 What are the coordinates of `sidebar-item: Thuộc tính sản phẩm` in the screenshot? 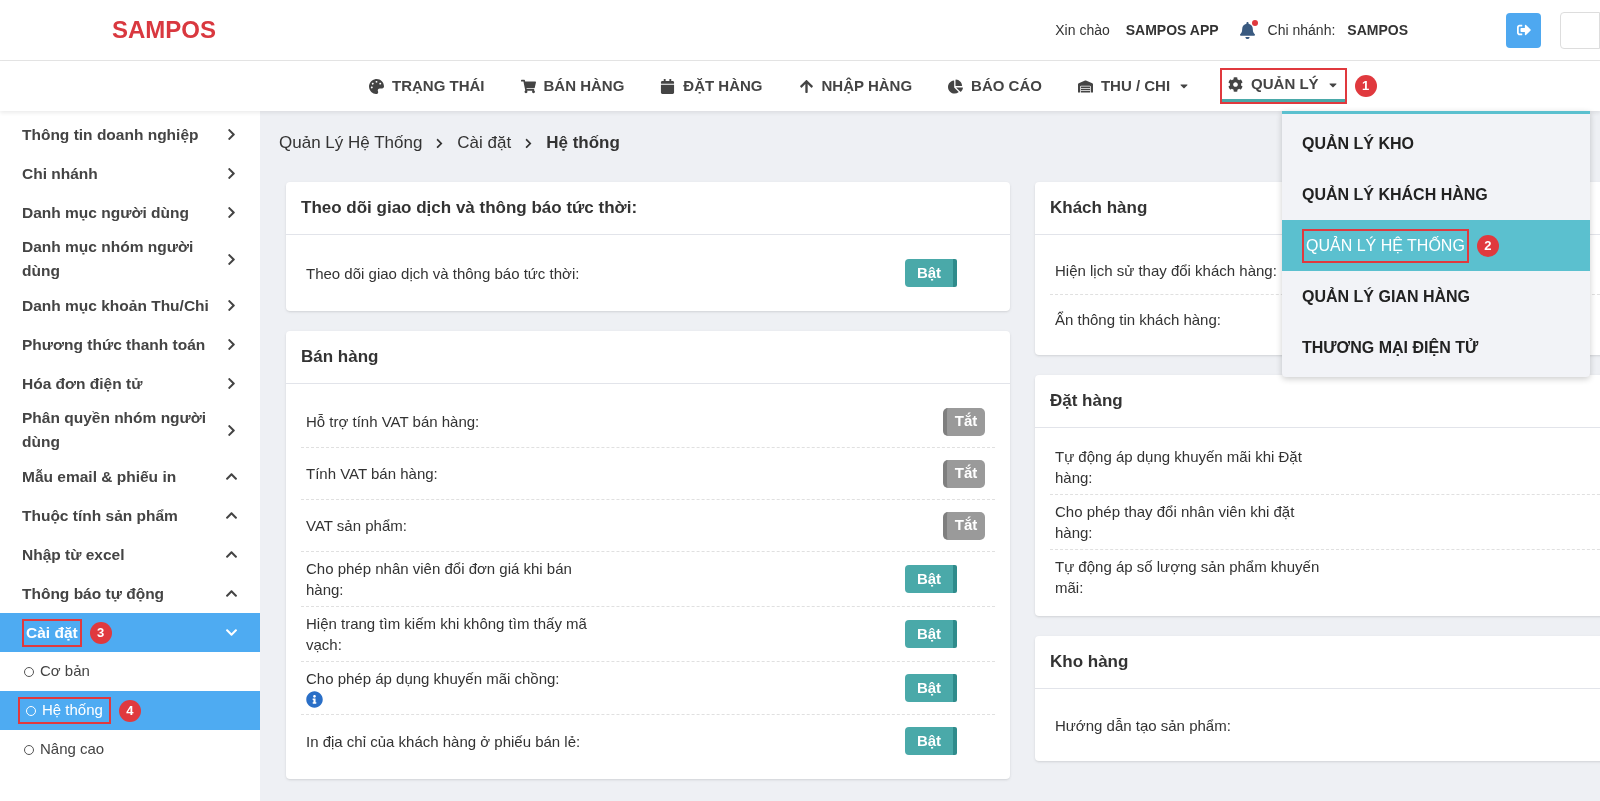 It's located at (130, 515).